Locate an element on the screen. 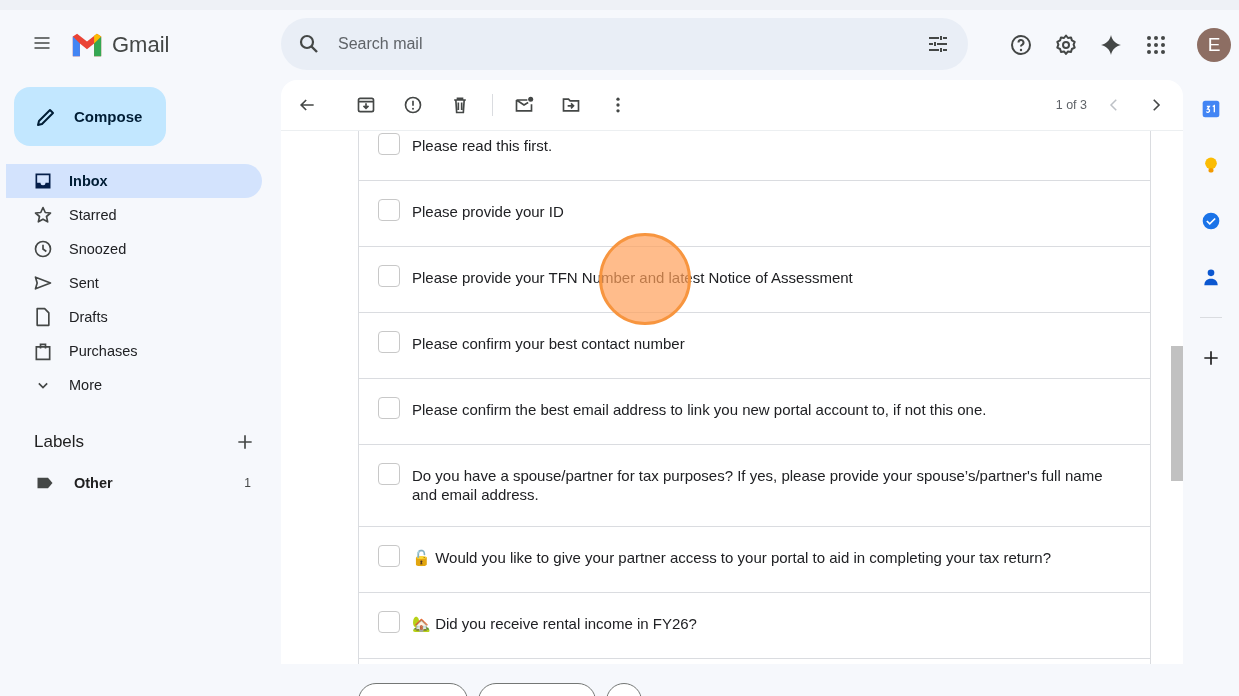 Image resolution: width=1239 pixels, height=696 pixels. checklist-item-text: 🏡 Did you receive rental income in FY26? is located at coordinates (554, 623).